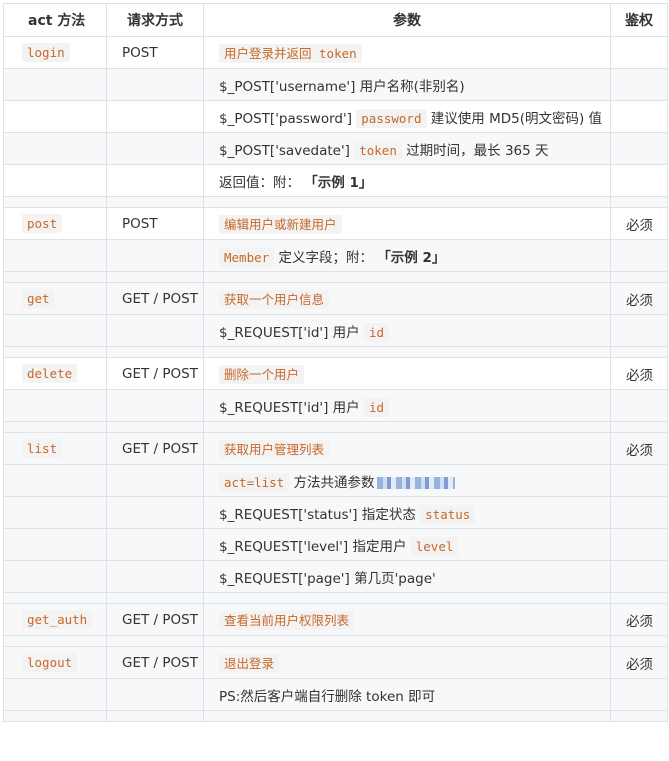  I want to click on header-params: 参数, so click(407, 20).